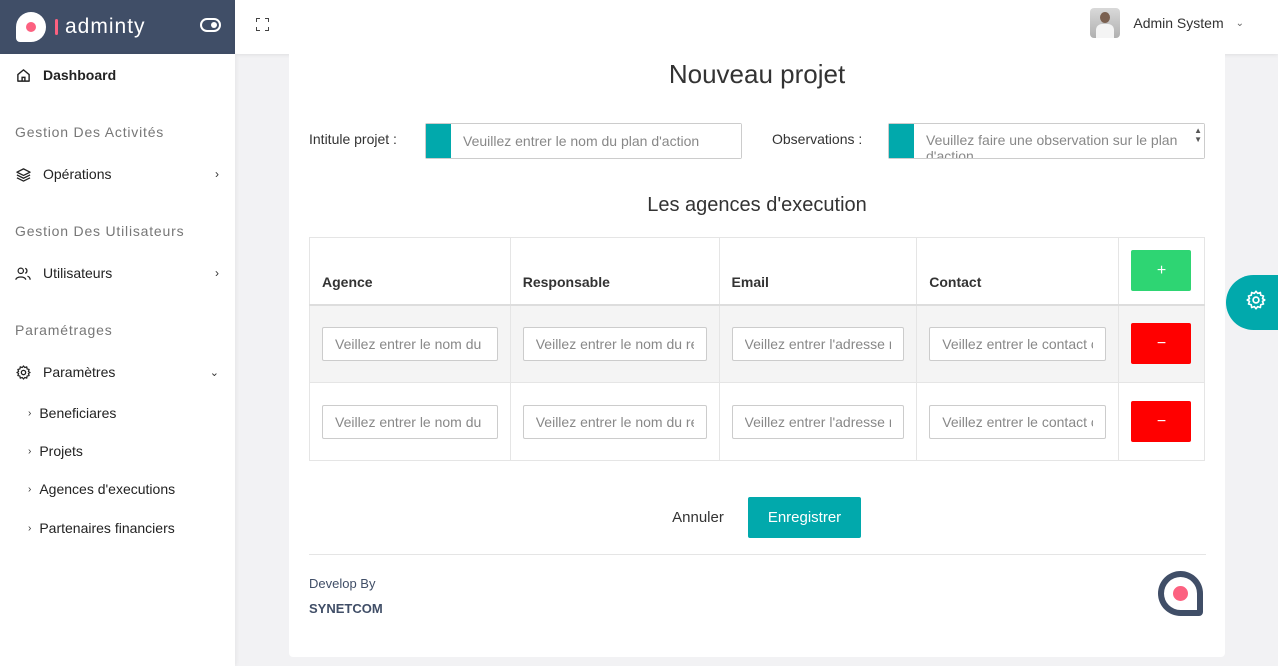 The image size is (1278, 666). Describe the element at coordinates (757, 554) in the screenshot. I see `footer-divider` at that location.